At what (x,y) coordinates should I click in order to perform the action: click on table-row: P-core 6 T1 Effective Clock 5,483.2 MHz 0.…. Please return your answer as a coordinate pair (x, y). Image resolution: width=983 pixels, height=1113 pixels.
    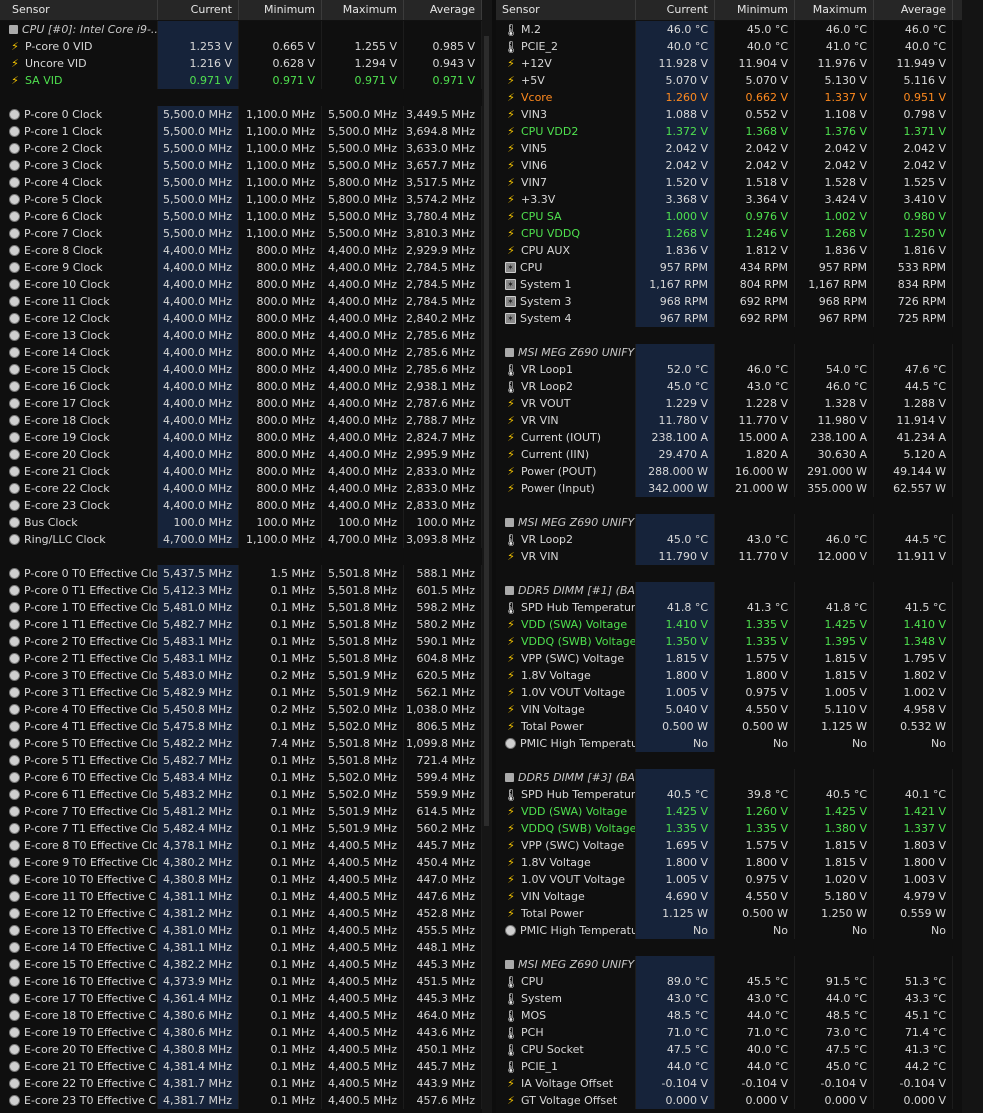
    Looking at the image, I should click on (241, 794).